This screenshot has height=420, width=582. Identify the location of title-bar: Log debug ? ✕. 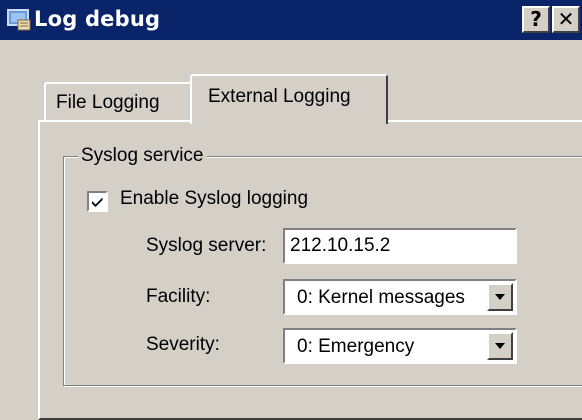
(291, 20).